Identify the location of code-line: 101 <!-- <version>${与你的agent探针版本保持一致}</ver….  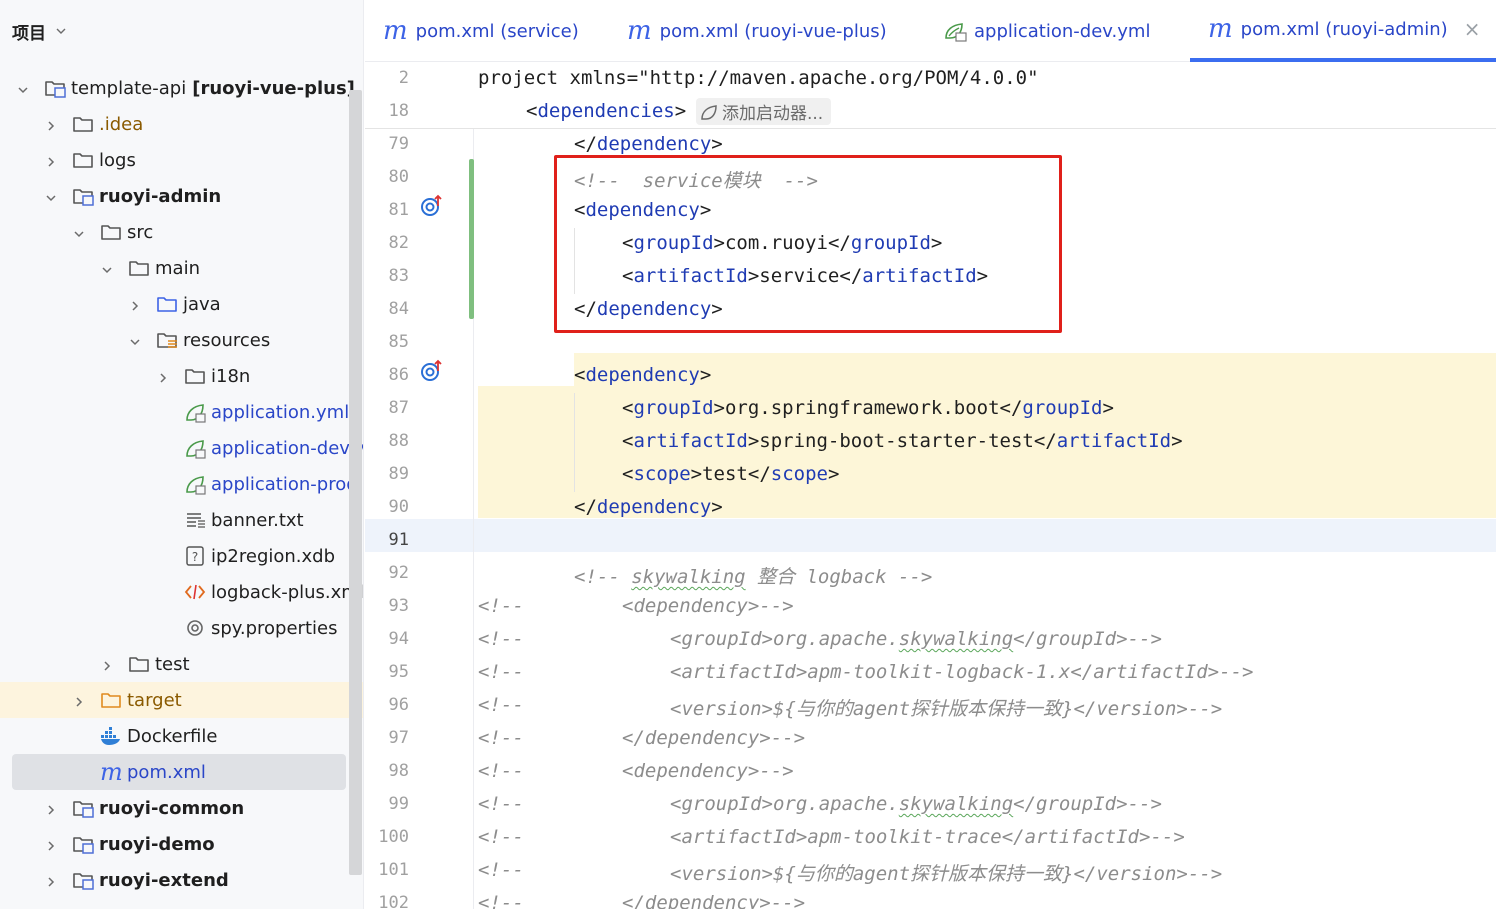
(930, 871).